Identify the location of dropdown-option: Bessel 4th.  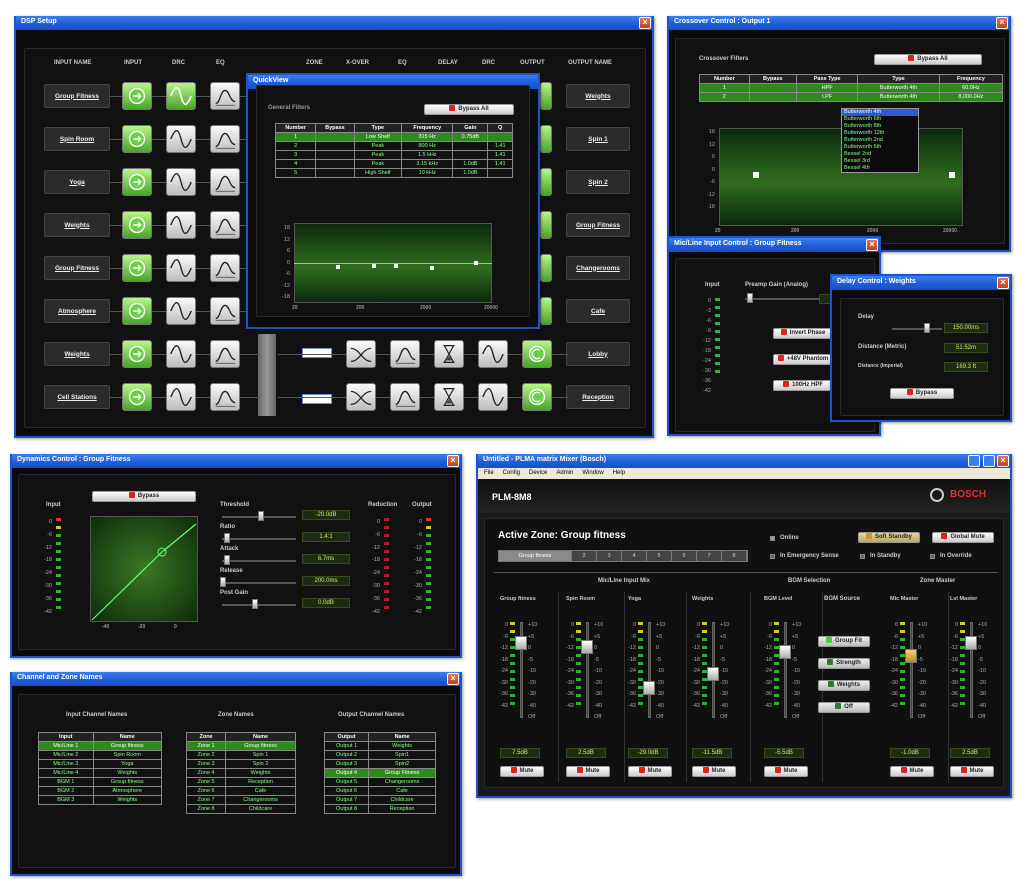
(880, 168).